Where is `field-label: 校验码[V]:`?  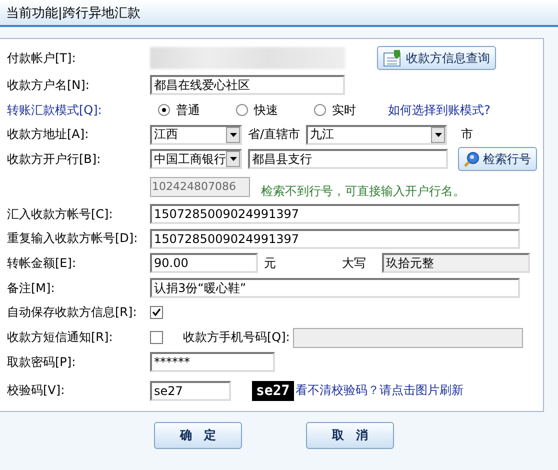
field-label: 校验码[V]: is located at coordinates (36, 390).